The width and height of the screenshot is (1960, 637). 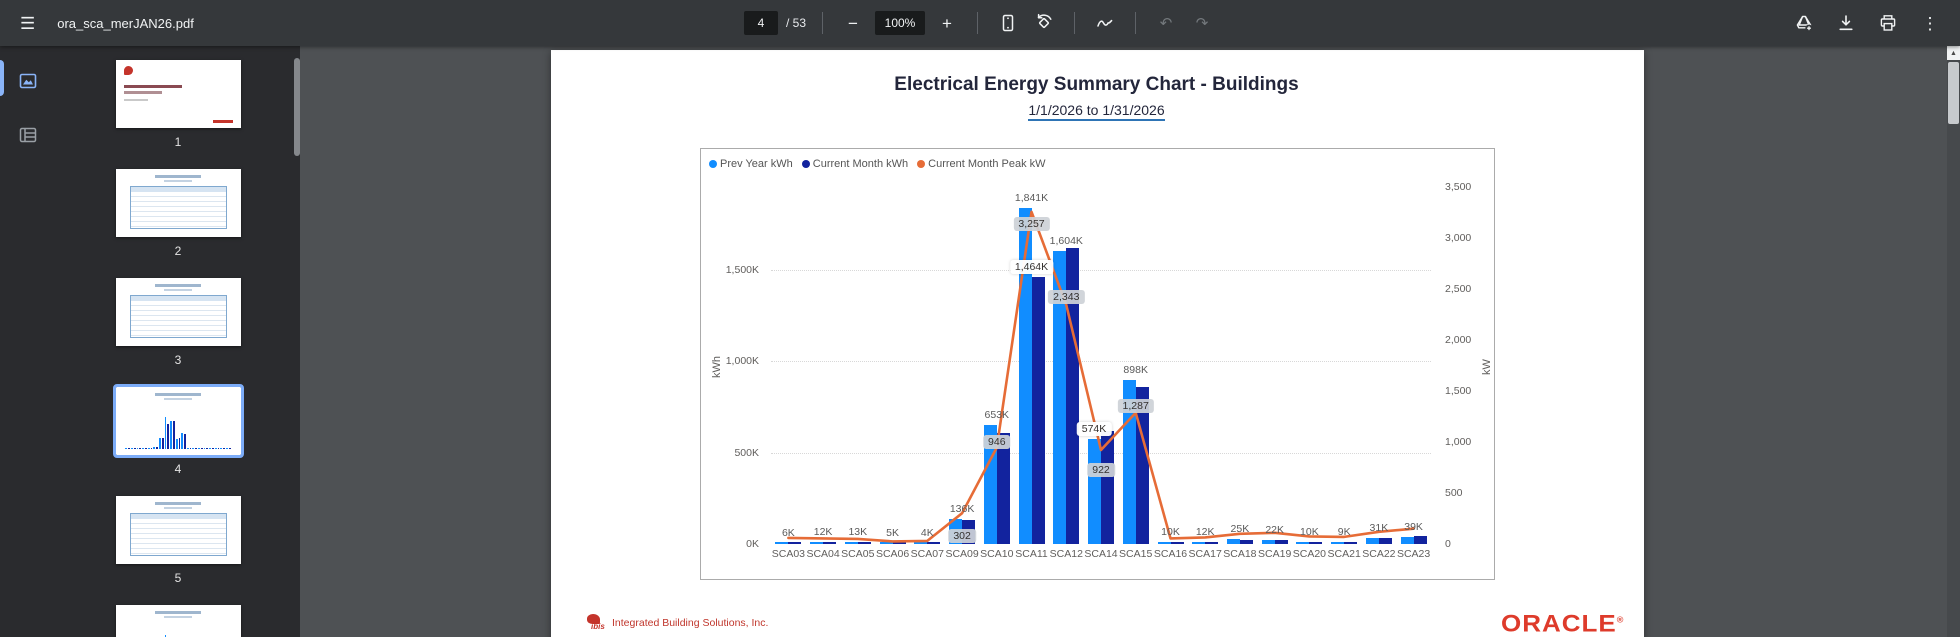 What do you see at coordinates (178, 94) in the screenshot?
I see `thumbnail-preview` at bounding box center [178, 94].